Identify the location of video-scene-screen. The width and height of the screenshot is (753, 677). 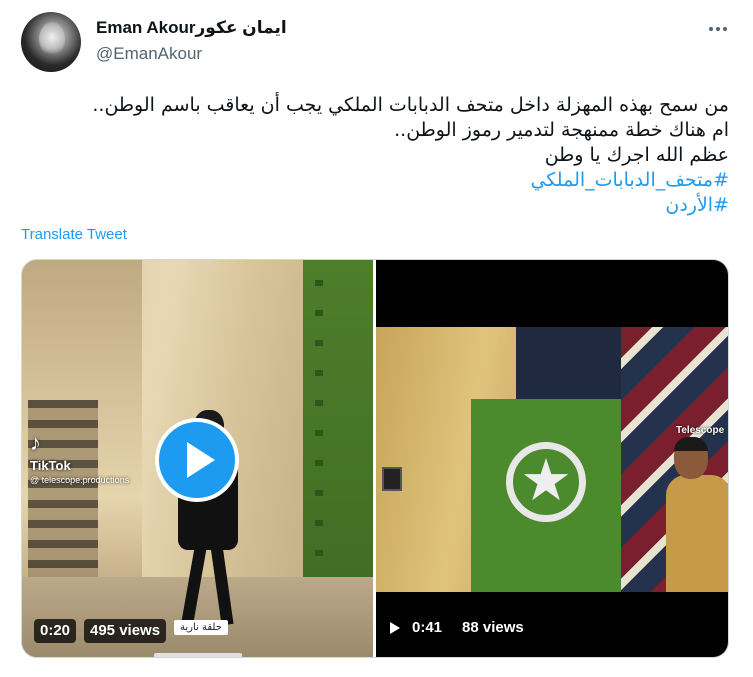
(392, 479).